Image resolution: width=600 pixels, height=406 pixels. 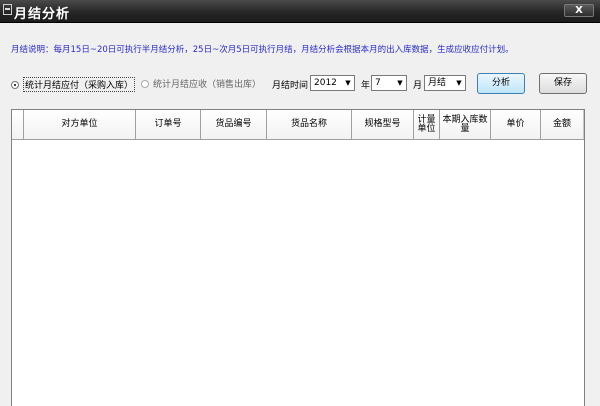 I want to click on window-title: 月结分析, so click(x=42, y=14).